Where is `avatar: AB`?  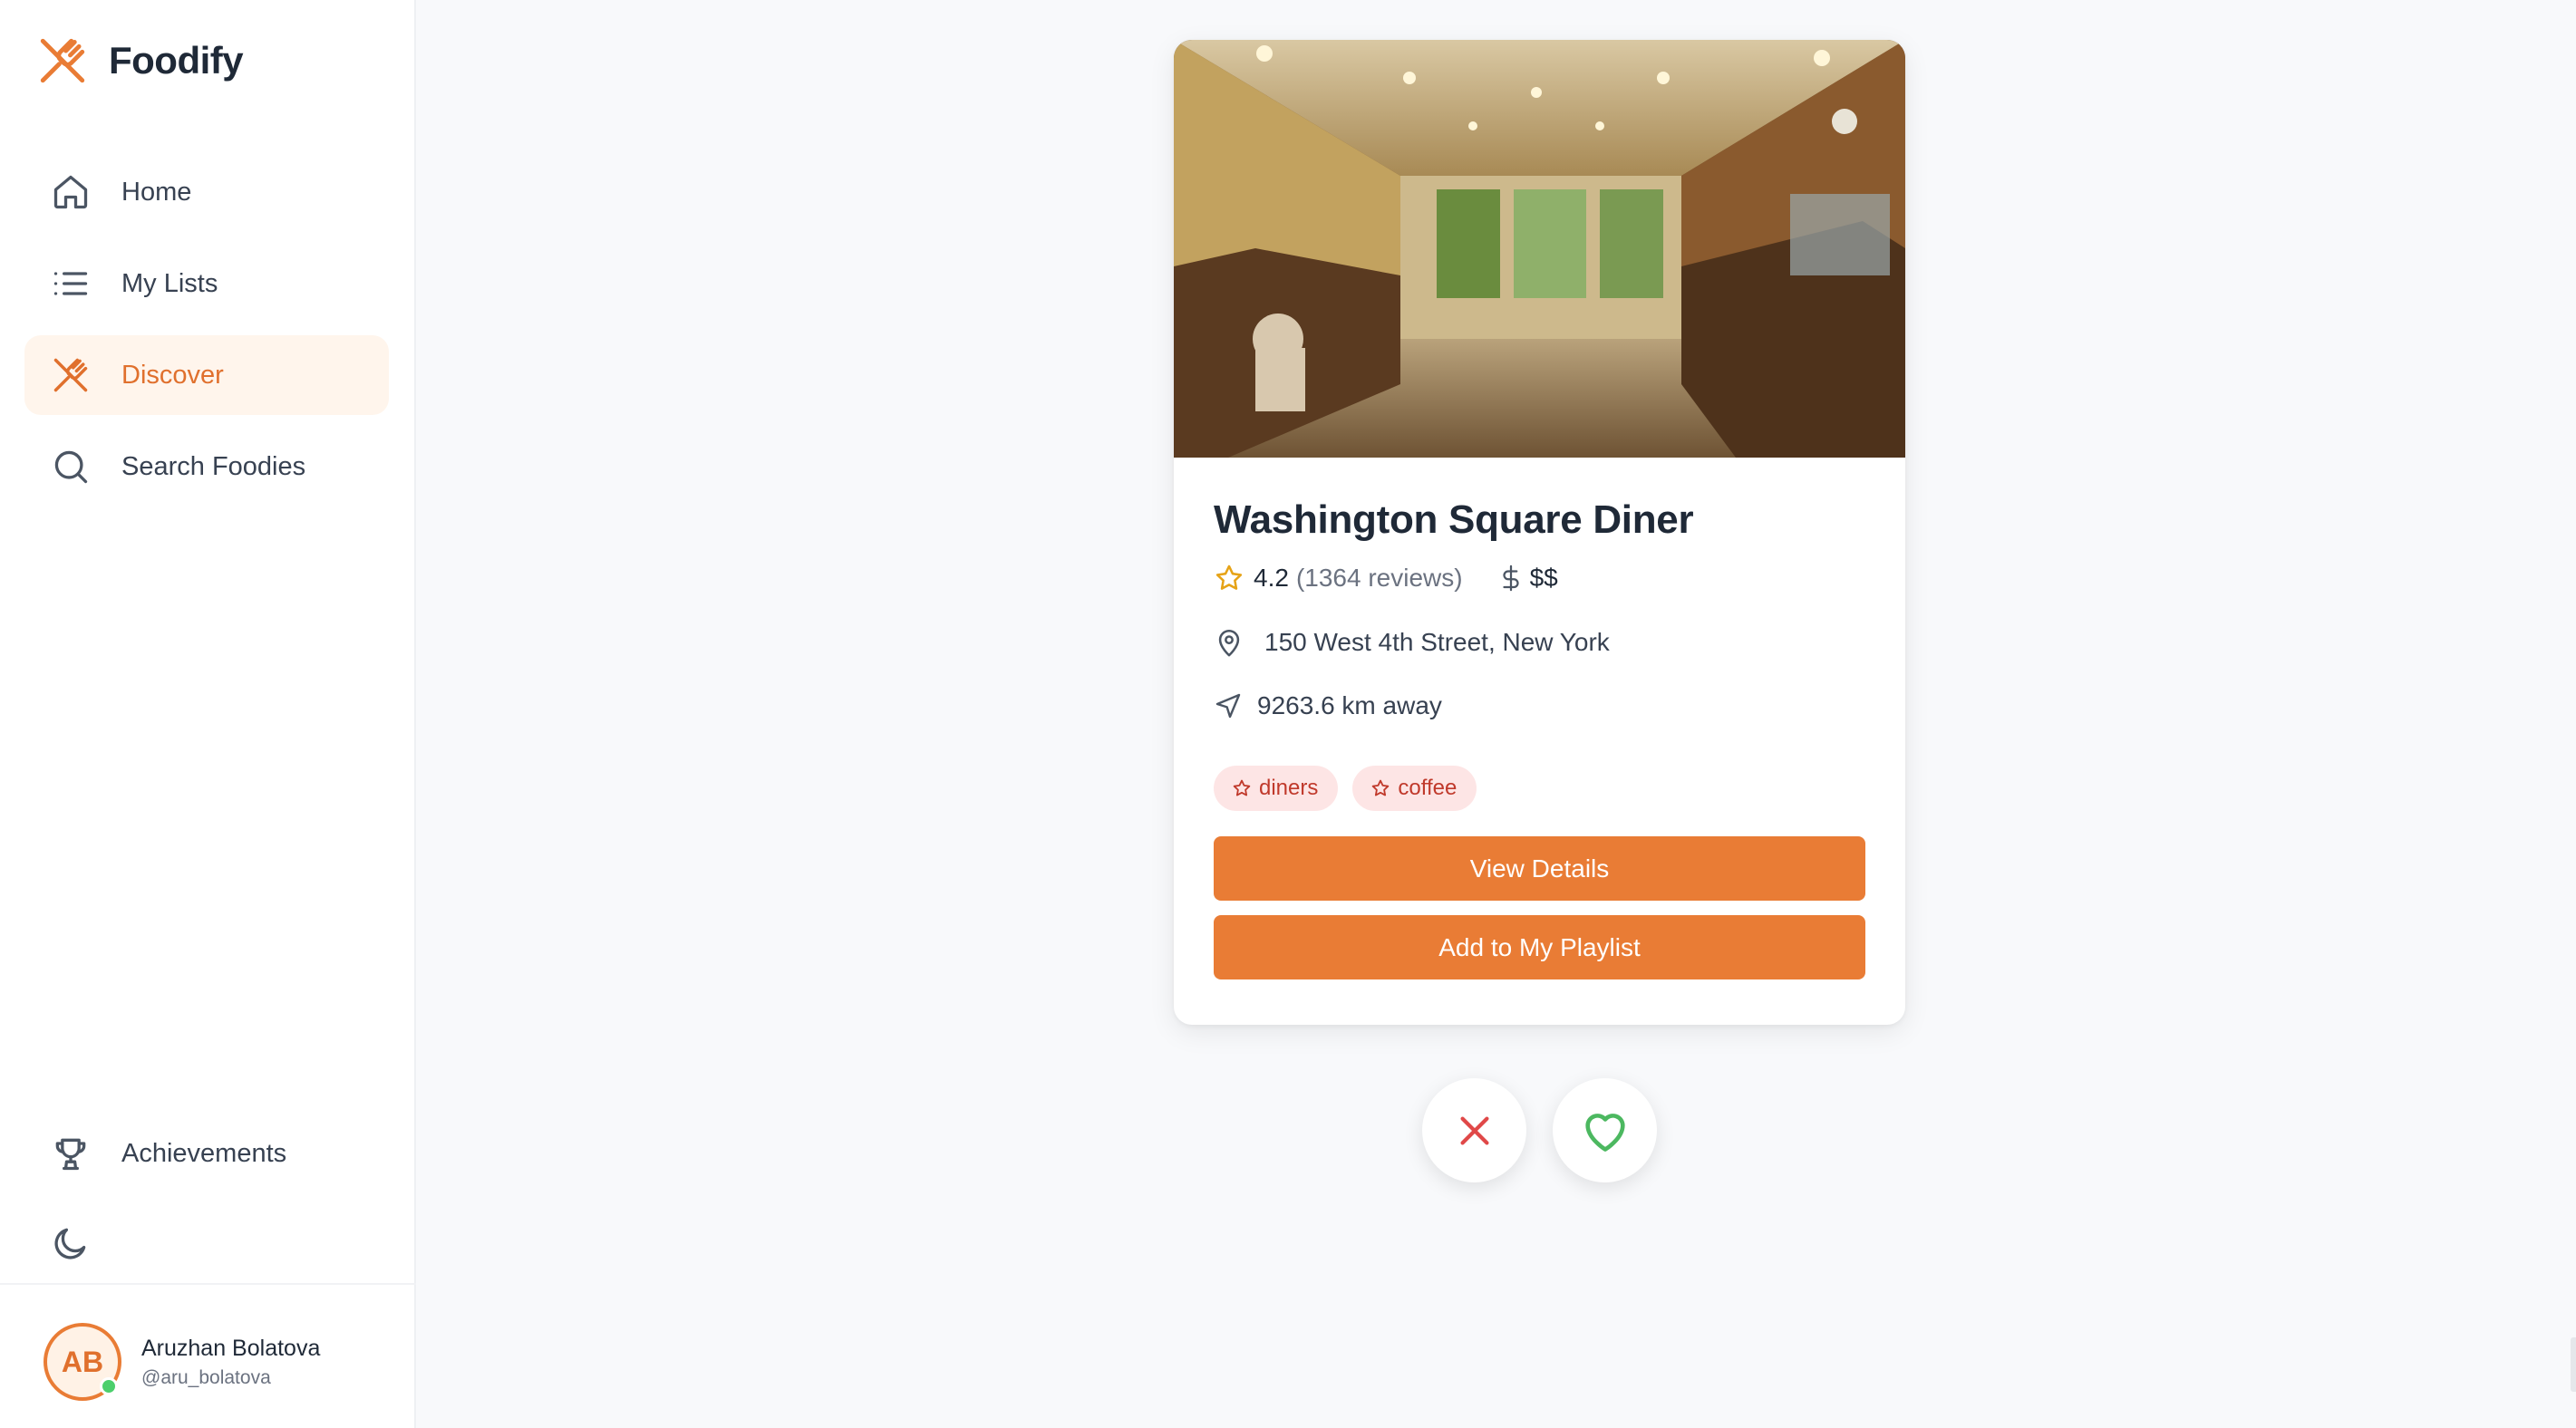
avatar: AB is located at coordinates (82, 1362).